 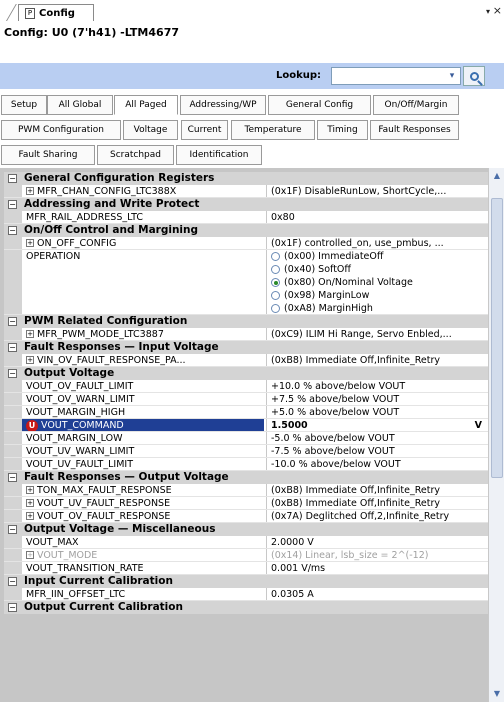 I want to click on property-value-text: 0x80, so click(x=283, y=217).